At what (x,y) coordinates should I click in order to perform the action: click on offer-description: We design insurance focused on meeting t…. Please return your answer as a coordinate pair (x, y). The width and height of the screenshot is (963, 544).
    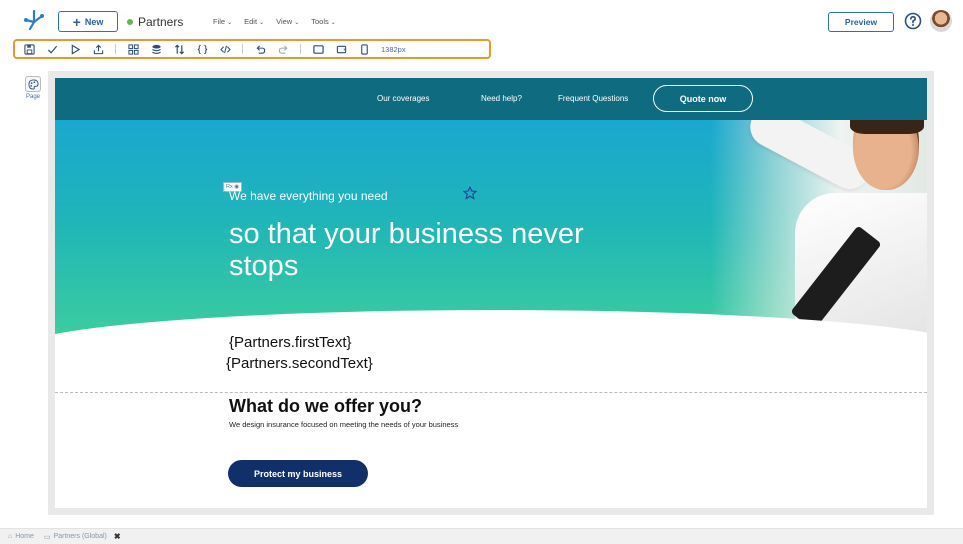
    Looking at the image, I should click on (343, 424).